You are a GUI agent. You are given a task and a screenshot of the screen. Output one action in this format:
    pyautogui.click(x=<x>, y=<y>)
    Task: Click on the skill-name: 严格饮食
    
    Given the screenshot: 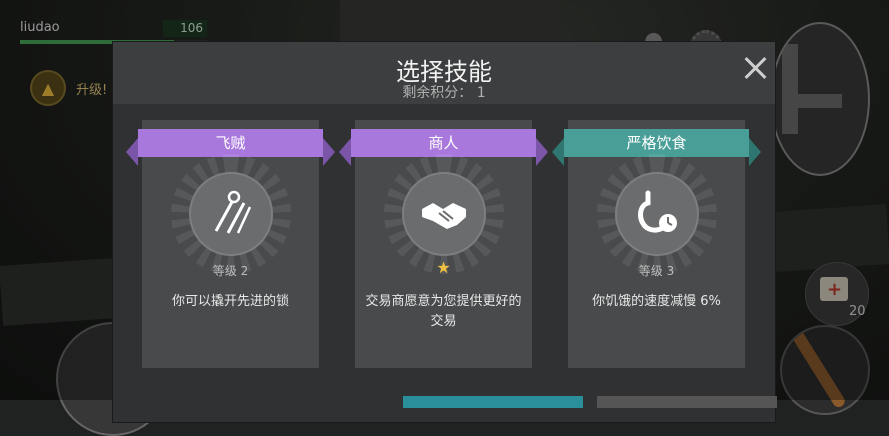 What is the action you would take?
    pyautogui.click(x=656, y=143)
    